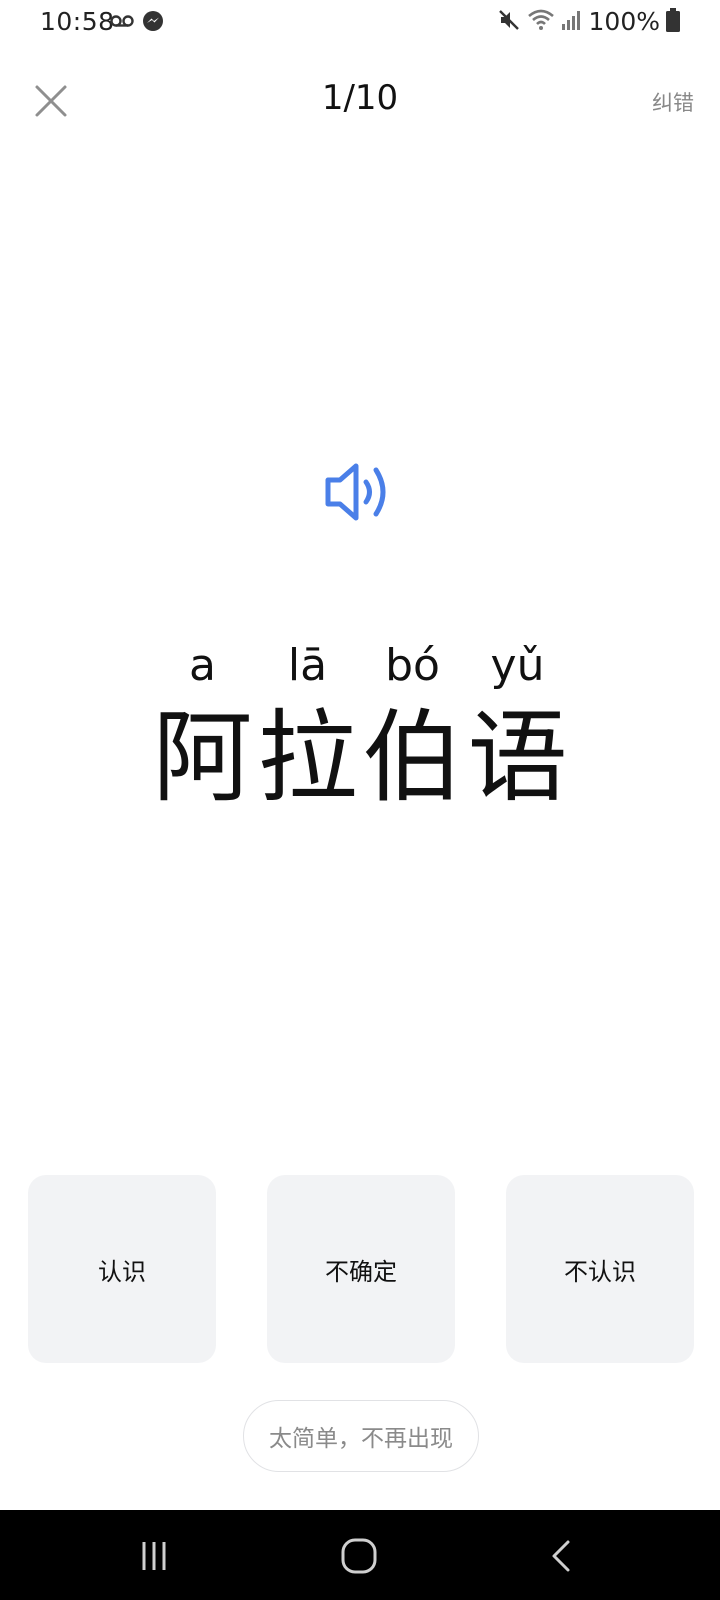  I want to click on status-system-icons: 100%, so click(588, 21).